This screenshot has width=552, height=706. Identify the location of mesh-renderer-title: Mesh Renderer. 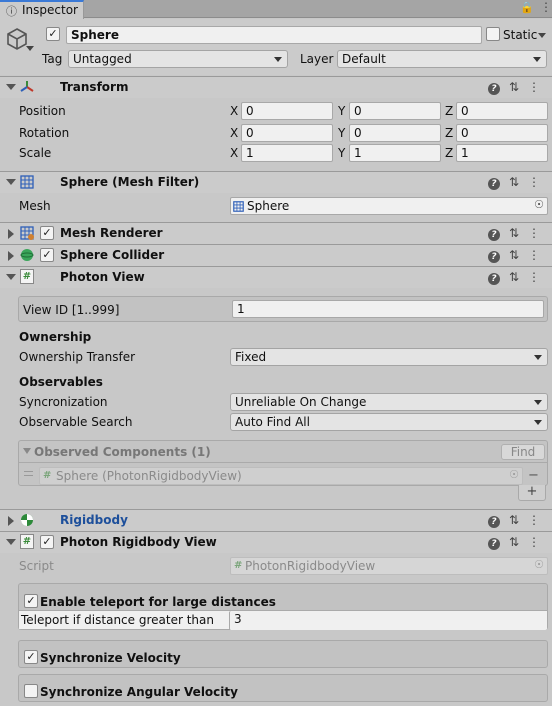
(111, 233).